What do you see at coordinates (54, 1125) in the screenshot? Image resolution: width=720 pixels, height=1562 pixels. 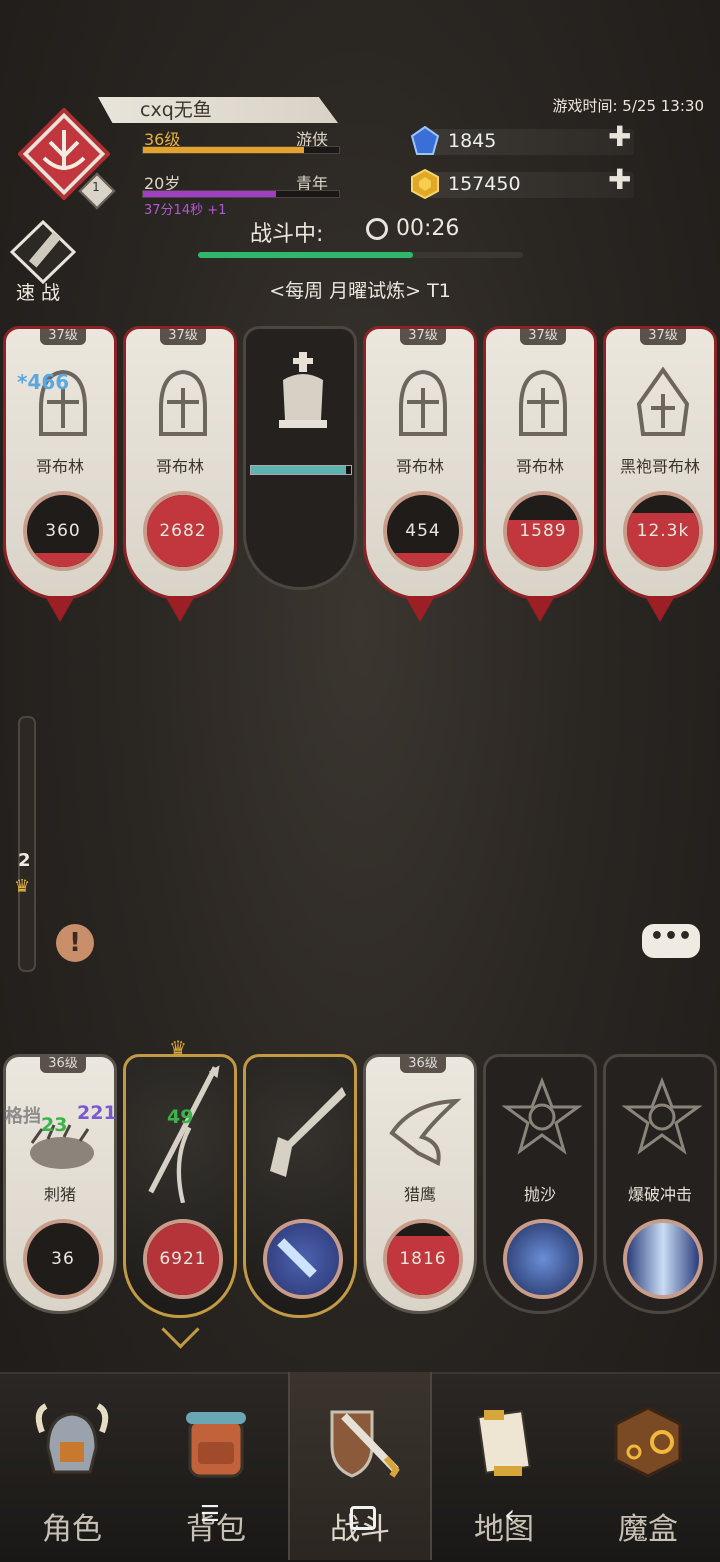 I see `heal-float: 23` at bounding box center [54, 1125].